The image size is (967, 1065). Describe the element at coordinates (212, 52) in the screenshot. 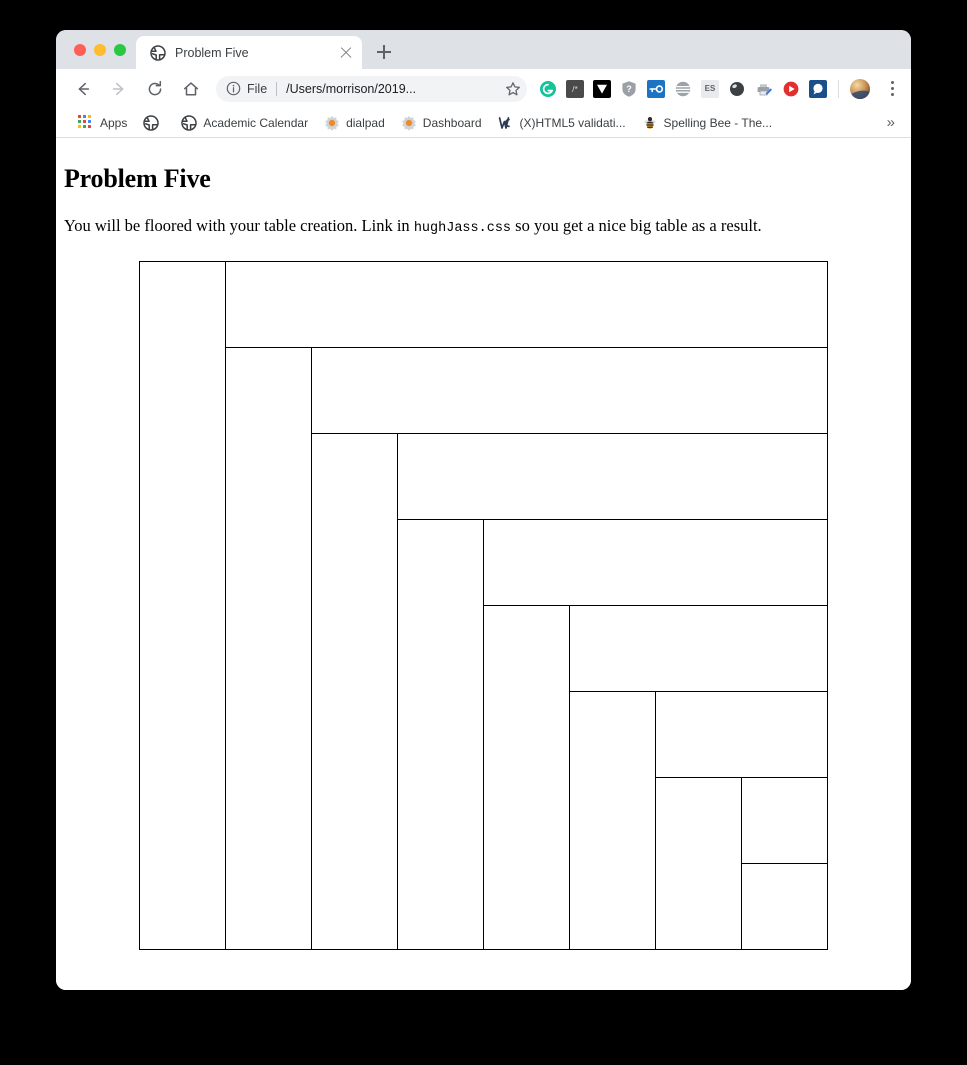

I see `tab-title: Problem Five` at that location.